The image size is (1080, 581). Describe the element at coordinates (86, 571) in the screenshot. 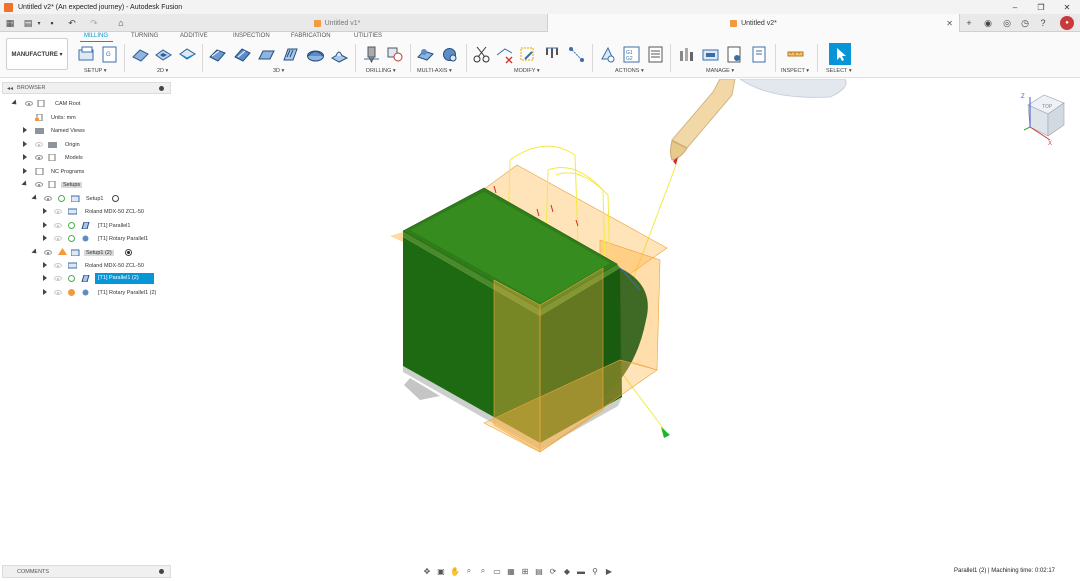

I see `comments-panel-header: COMMENTS` at that location.